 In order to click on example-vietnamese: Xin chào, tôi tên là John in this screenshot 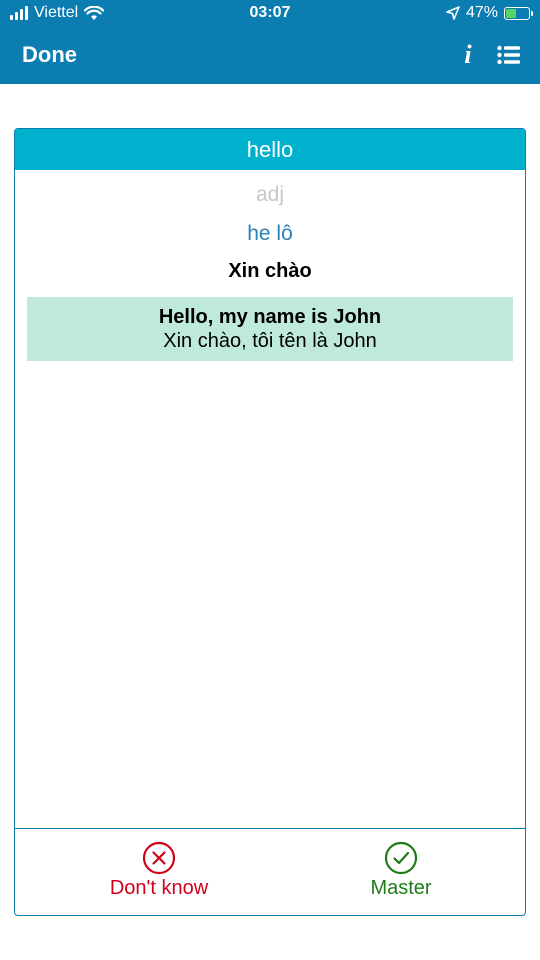, I will do `click(270, 341)`.